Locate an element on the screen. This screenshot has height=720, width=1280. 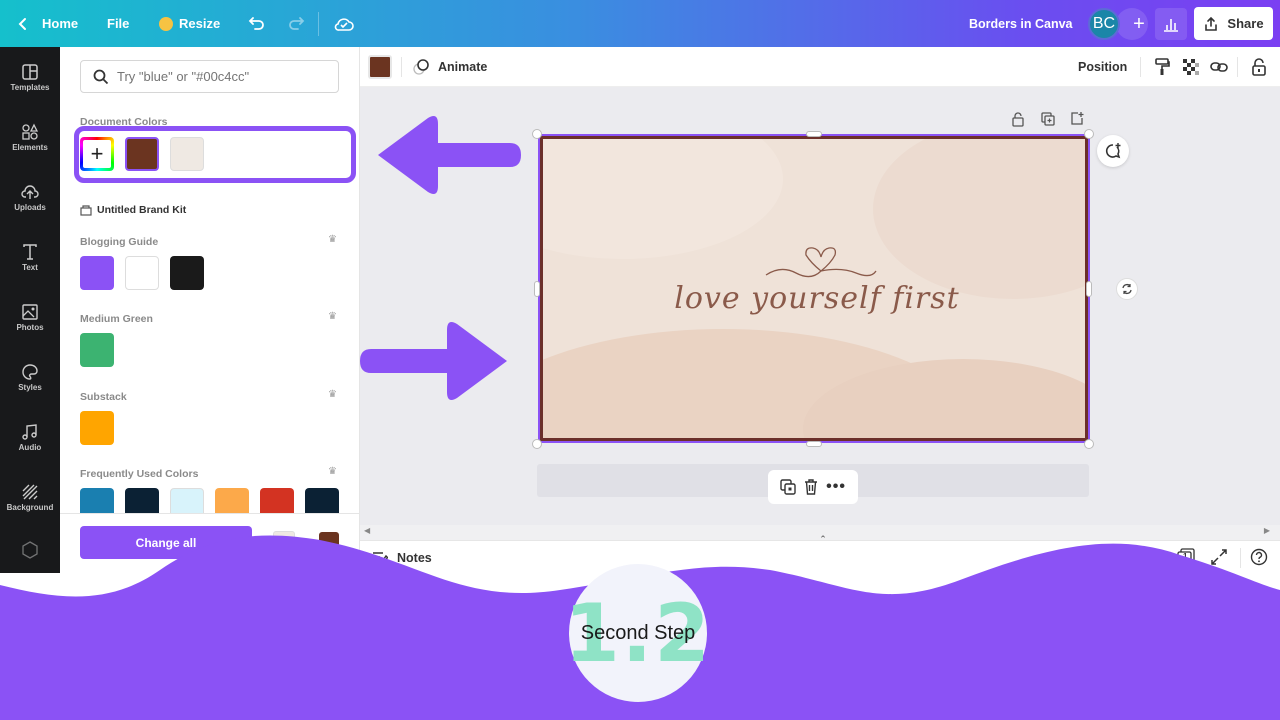
cloud-save-button is located at coordinates (344, 23).